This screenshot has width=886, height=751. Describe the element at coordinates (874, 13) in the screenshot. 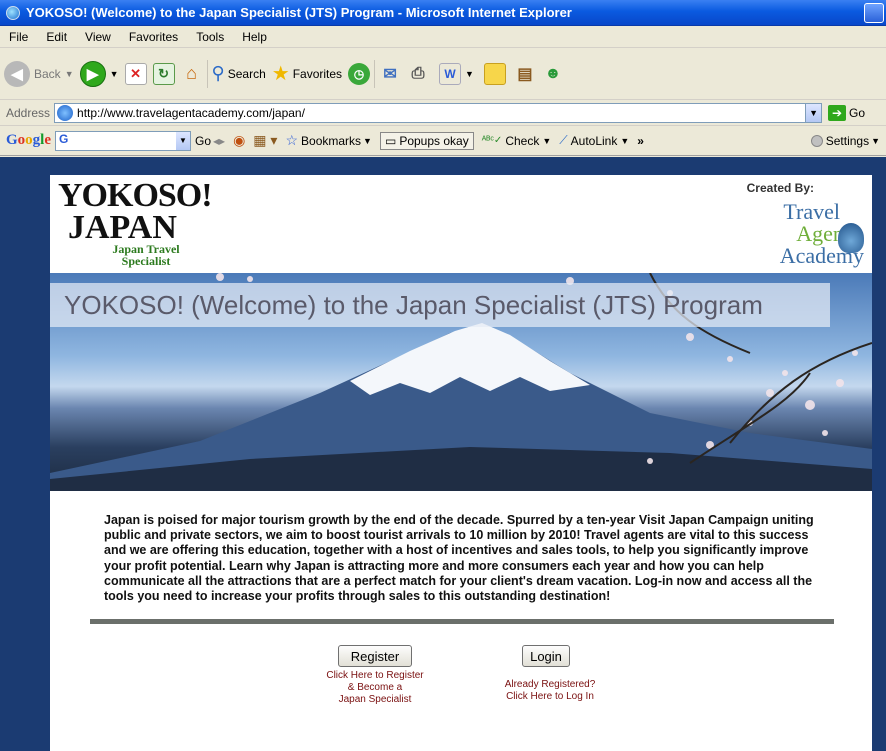

I see `window-control-button` at that location.